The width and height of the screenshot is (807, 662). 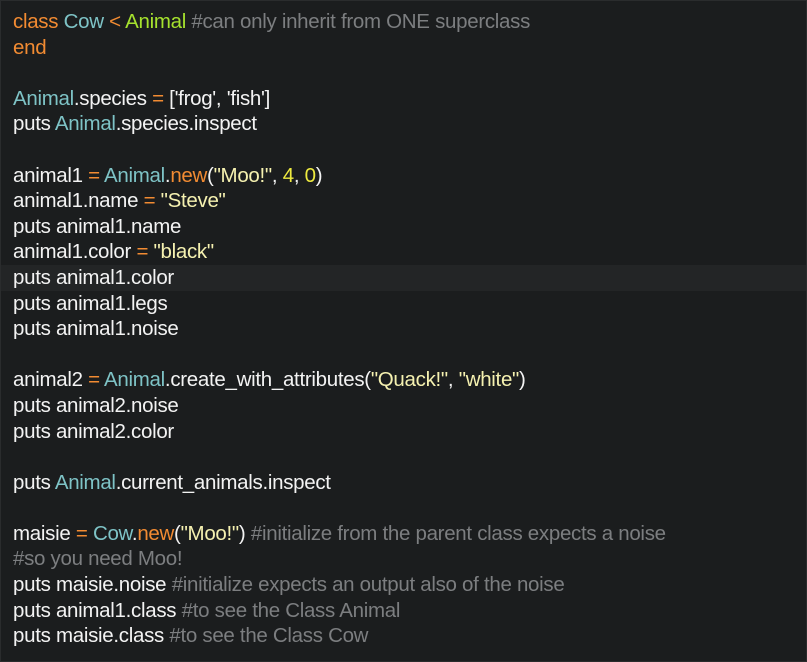 I want to click on statement: puts animal2.noise, so click(x=96, y=405).